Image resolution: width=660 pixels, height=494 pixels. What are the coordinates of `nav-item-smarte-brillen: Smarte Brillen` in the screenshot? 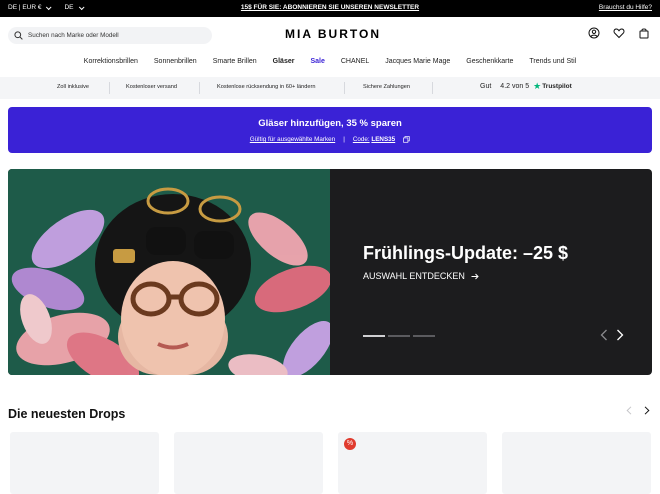 It's located at (235, 63).